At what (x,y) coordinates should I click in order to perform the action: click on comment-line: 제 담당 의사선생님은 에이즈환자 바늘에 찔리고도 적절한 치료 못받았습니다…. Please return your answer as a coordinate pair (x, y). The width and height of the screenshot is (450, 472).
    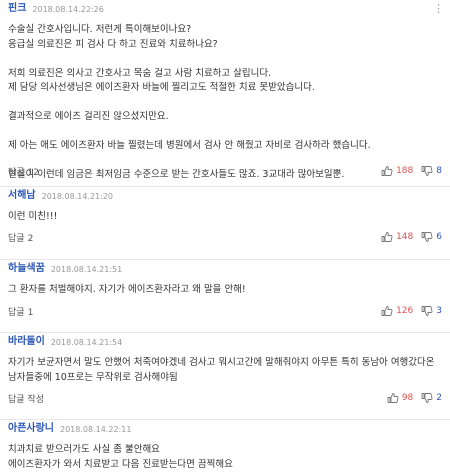
    Looking at the image, I should click on (225, 88).